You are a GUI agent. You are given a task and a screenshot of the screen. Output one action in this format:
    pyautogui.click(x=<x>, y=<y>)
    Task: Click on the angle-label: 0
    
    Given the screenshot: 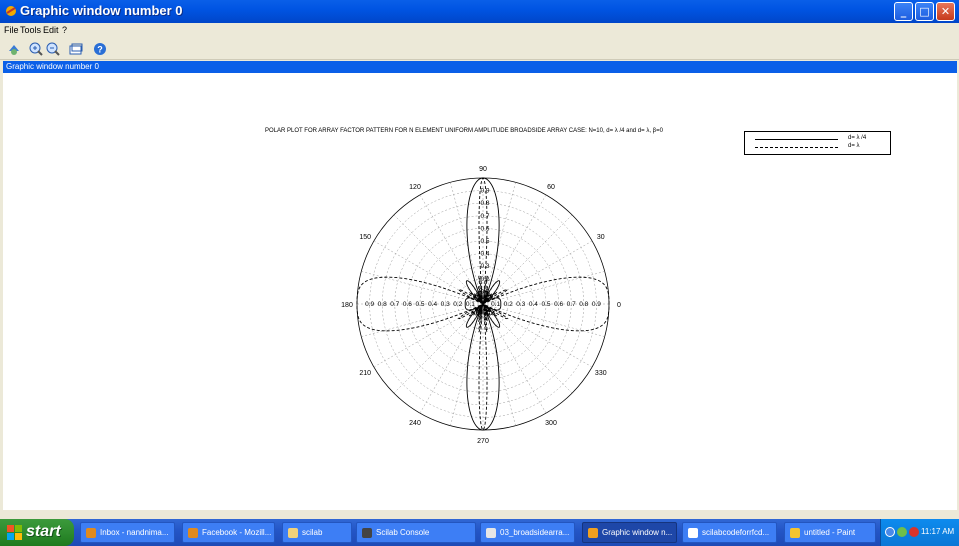 What is the action you would take?
    pyautogui.click(x=619, y=305)
    